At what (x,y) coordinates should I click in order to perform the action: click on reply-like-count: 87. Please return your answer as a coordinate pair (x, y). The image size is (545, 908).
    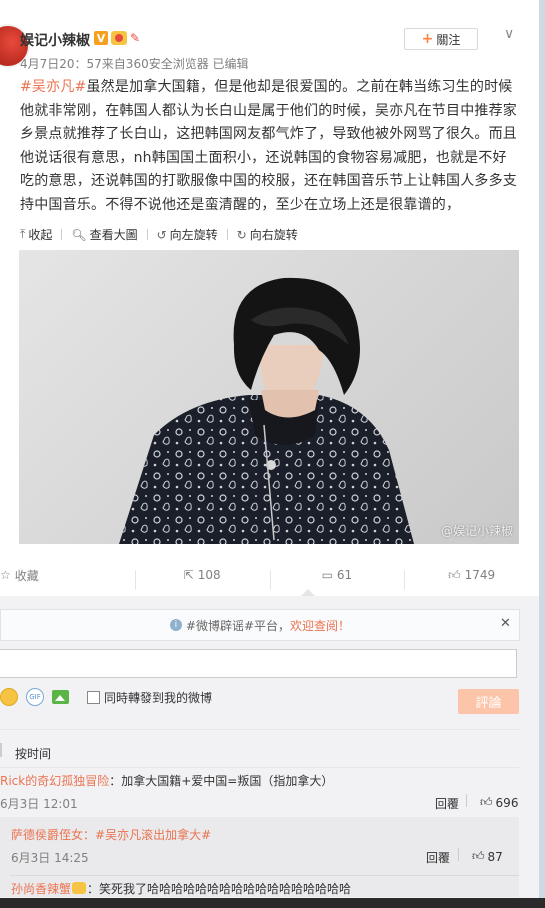
    Looking at the image, I should click on (495, 856).